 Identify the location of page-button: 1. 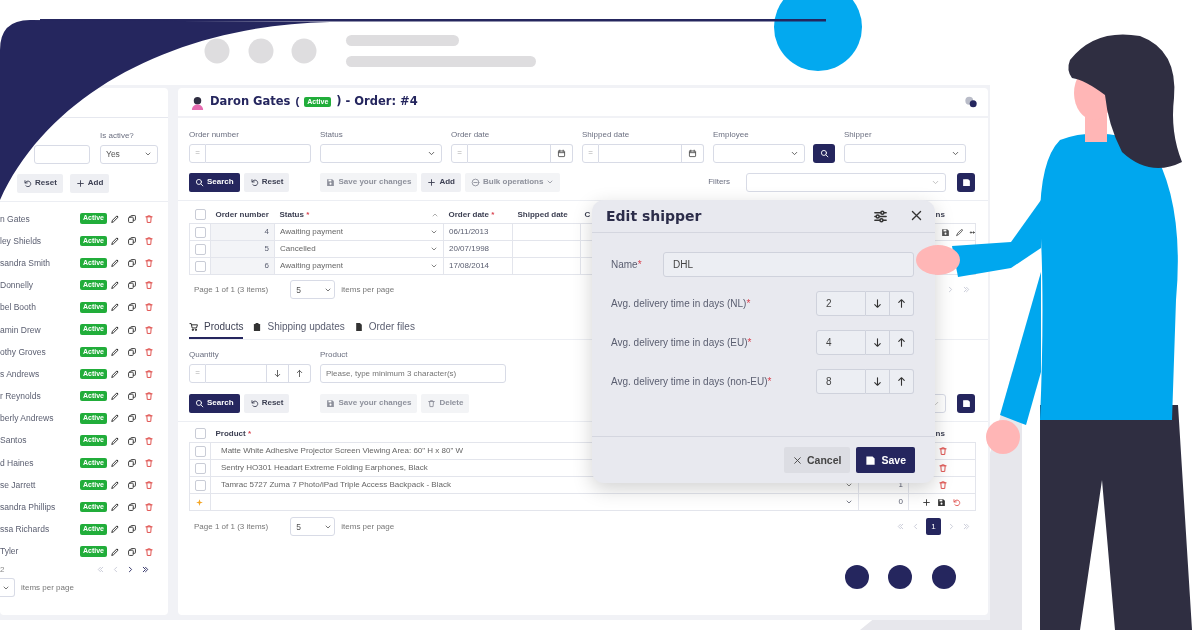
(933, 527).